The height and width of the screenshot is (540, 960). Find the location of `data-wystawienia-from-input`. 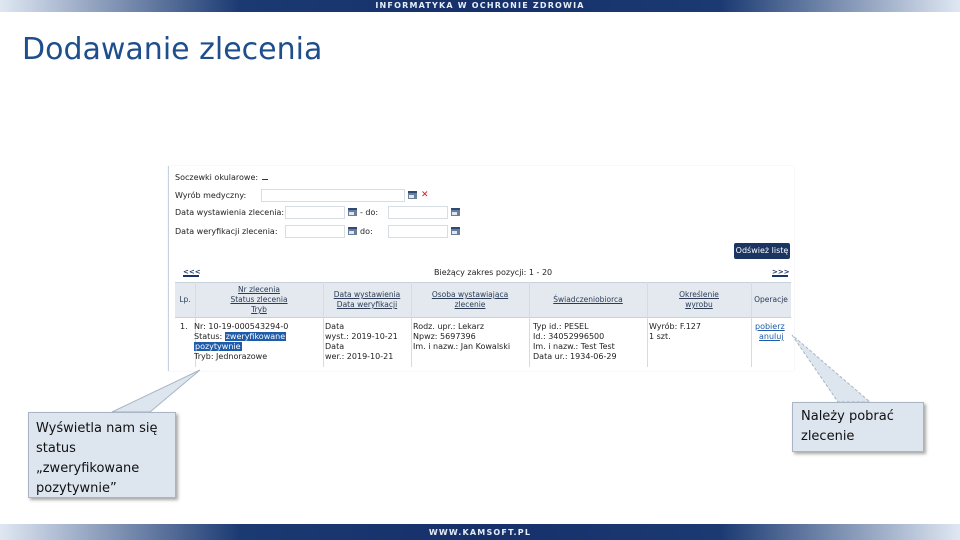

data-wystawienia-from-input is located at coordinates (315, 212).